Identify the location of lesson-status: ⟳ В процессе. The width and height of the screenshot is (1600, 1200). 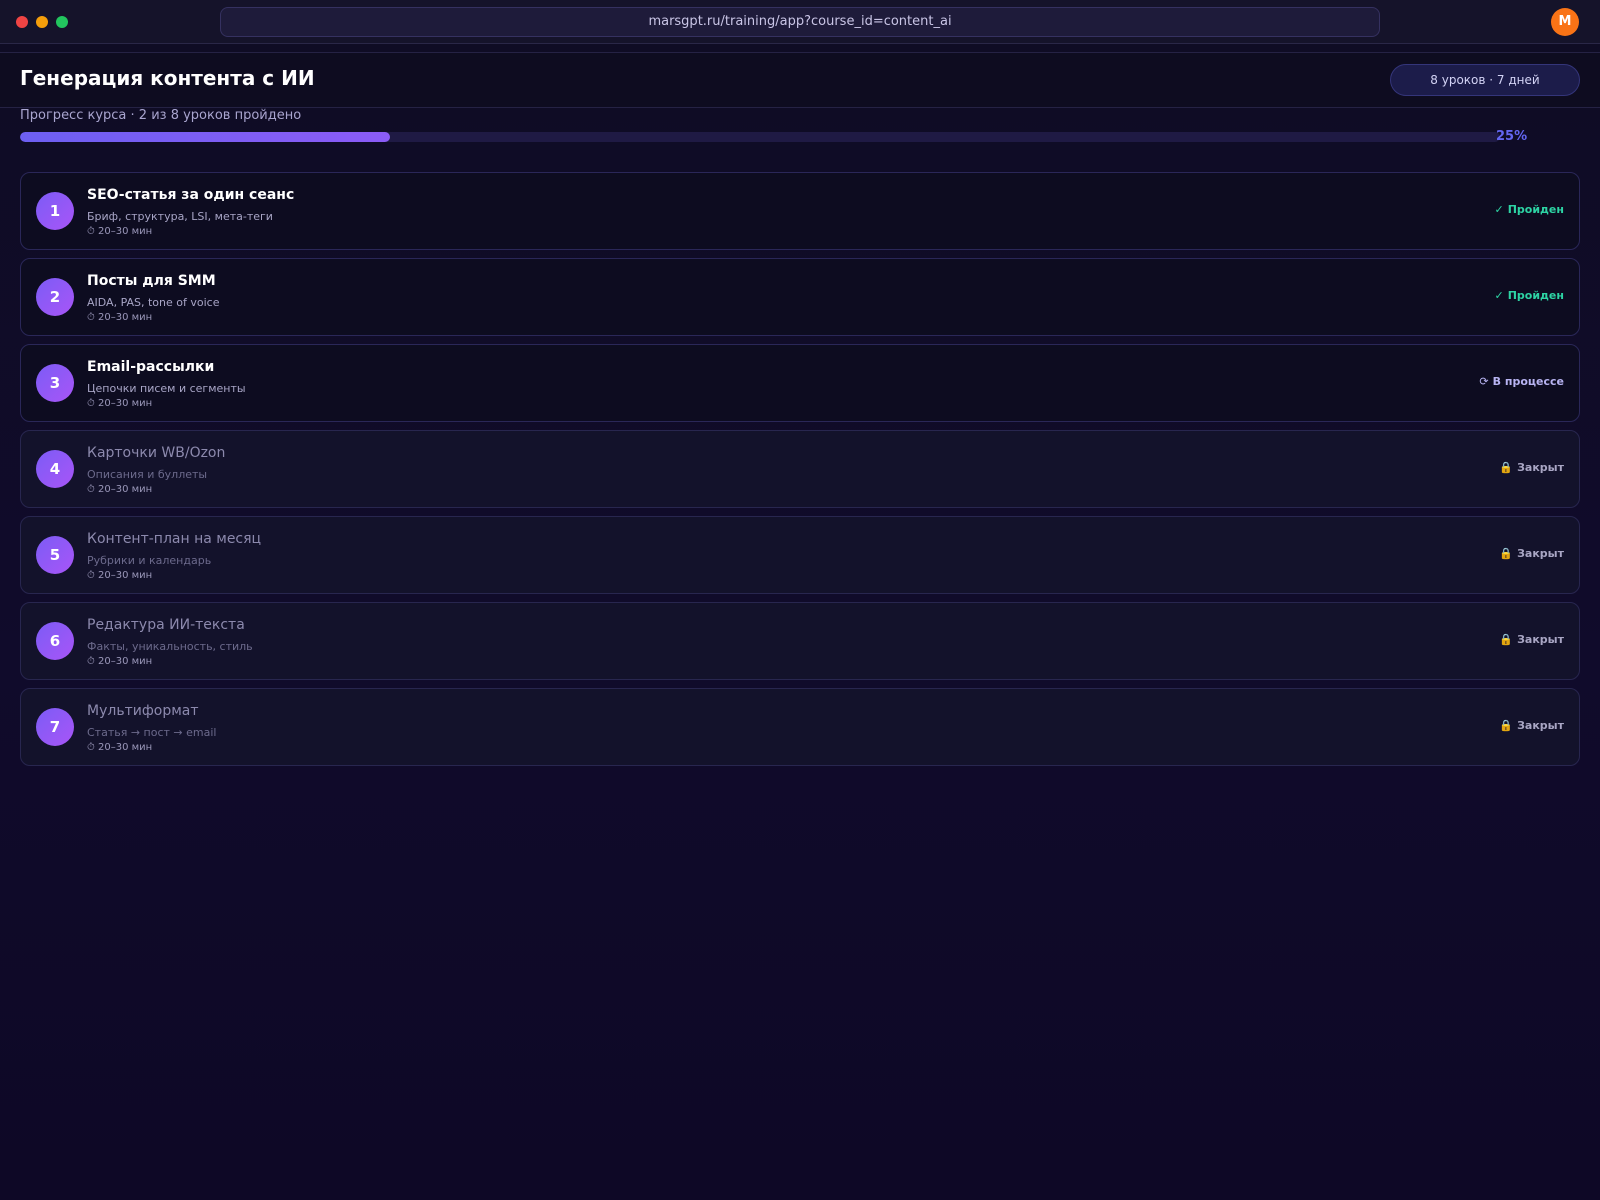
(1521, 381).